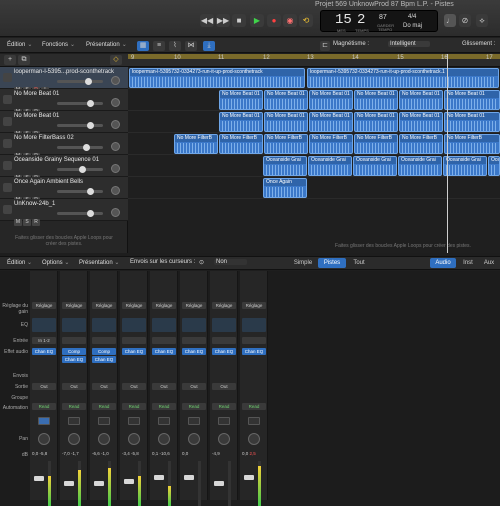  I want to click on mixer-presentation-menu: Présentation ⌄, so click(99, 262).